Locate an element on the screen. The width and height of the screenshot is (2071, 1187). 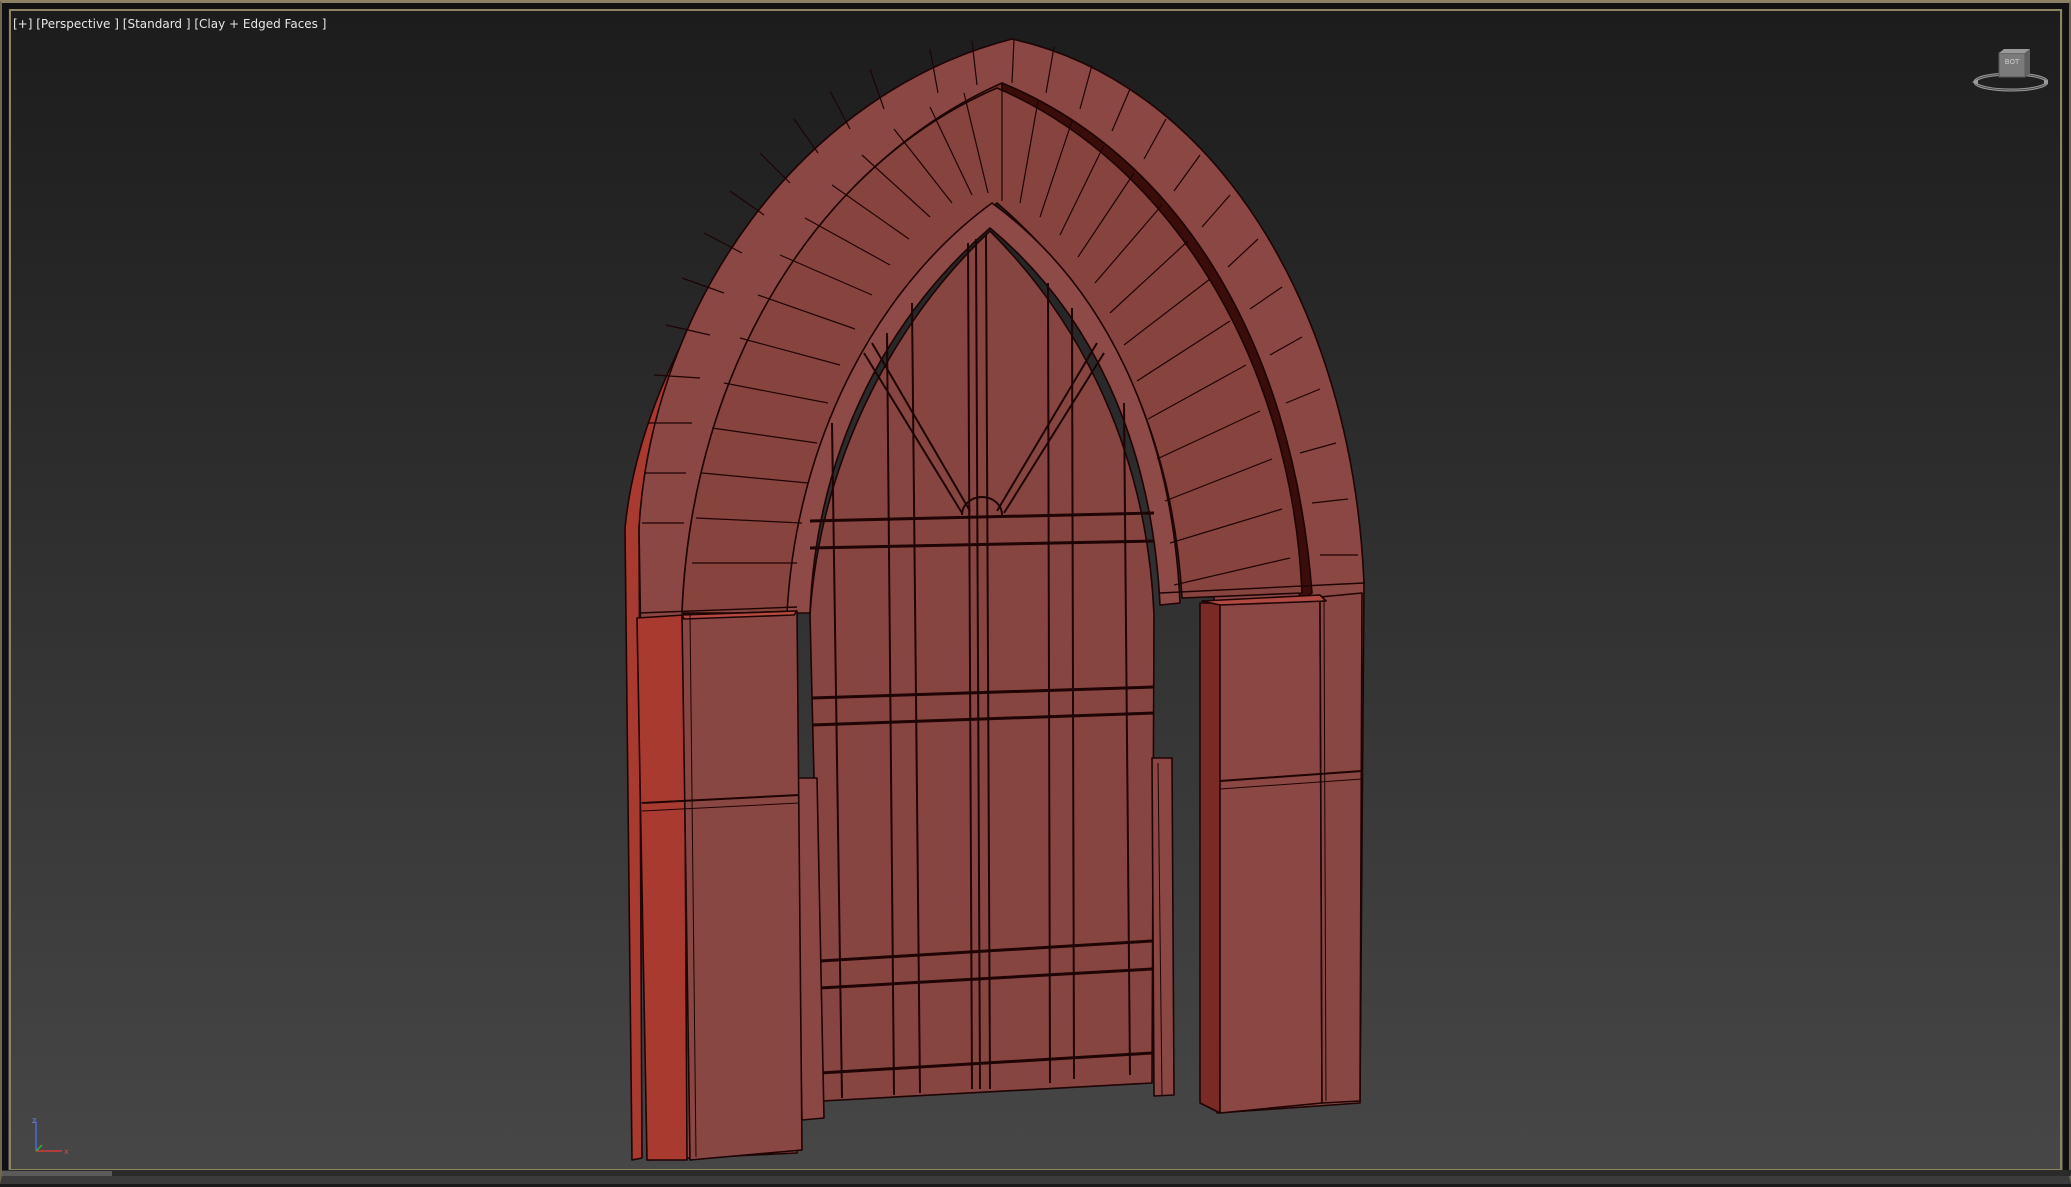
right-pillar-front is located at coordinates (1271, 855).